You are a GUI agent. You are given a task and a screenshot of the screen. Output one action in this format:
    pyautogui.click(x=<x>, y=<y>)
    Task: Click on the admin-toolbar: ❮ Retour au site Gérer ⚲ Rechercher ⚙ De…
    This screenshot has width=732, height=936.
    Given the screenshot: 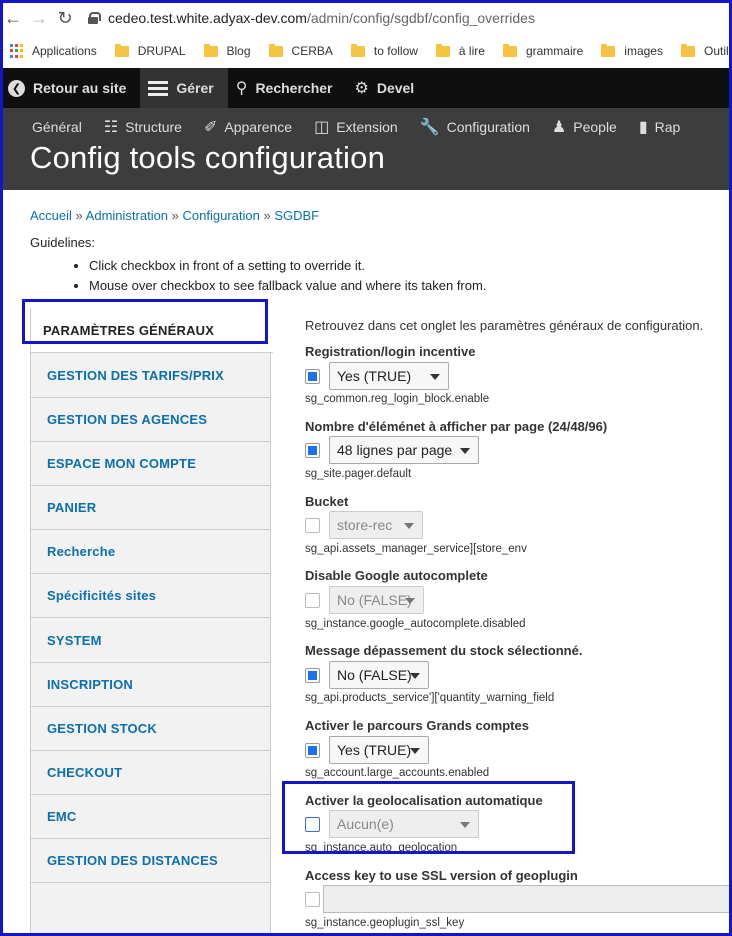 What is the action you would take?
    pyautogui.click(x=366, y=88)
    